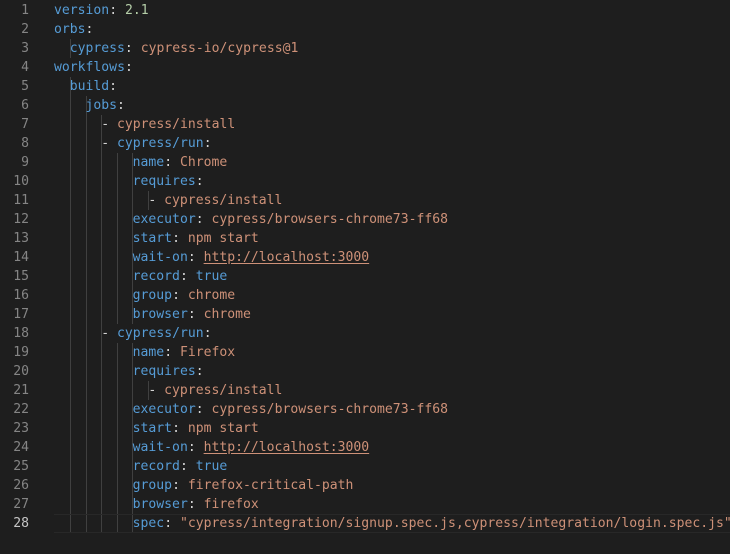  Describe the element at coordinates (164, 371) in the screenshot. I see `yaml-key: requires` at that location.